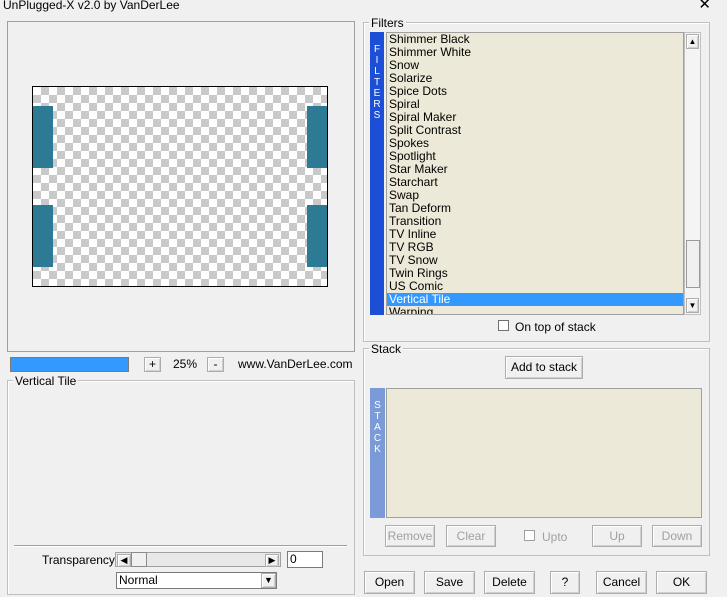 The height and width of the screenshot is (597, 727). What do you see at coordinates (377, 82) in the screenshot?
I see `filters-strip-letter: T` at bounding box center [377, 82].